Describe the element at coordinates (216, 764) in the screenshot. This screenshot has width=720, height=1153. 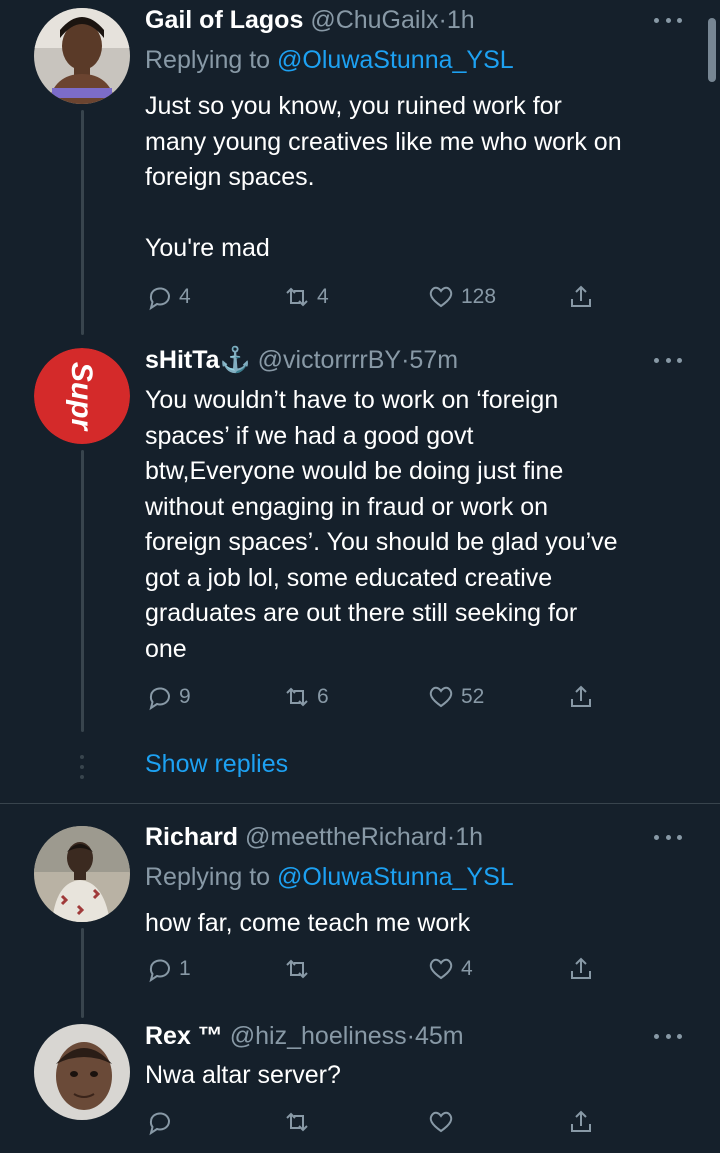
I see `show-replies-link: Show replies` at that location.